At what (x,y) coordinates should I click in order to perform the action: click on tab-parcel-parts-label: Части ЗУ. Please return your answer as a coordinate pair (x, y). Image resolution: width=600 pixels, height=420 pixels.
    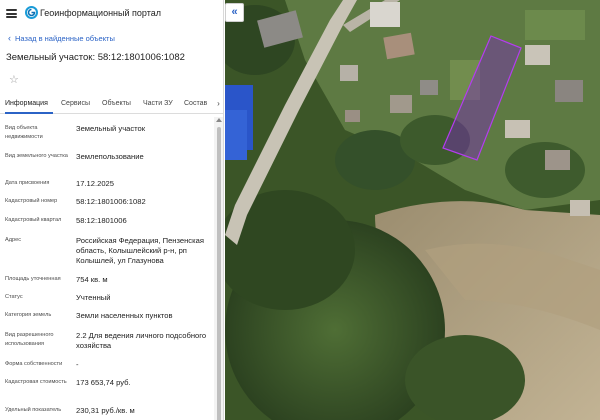
    Looking at the image, I should click on (158, 103).